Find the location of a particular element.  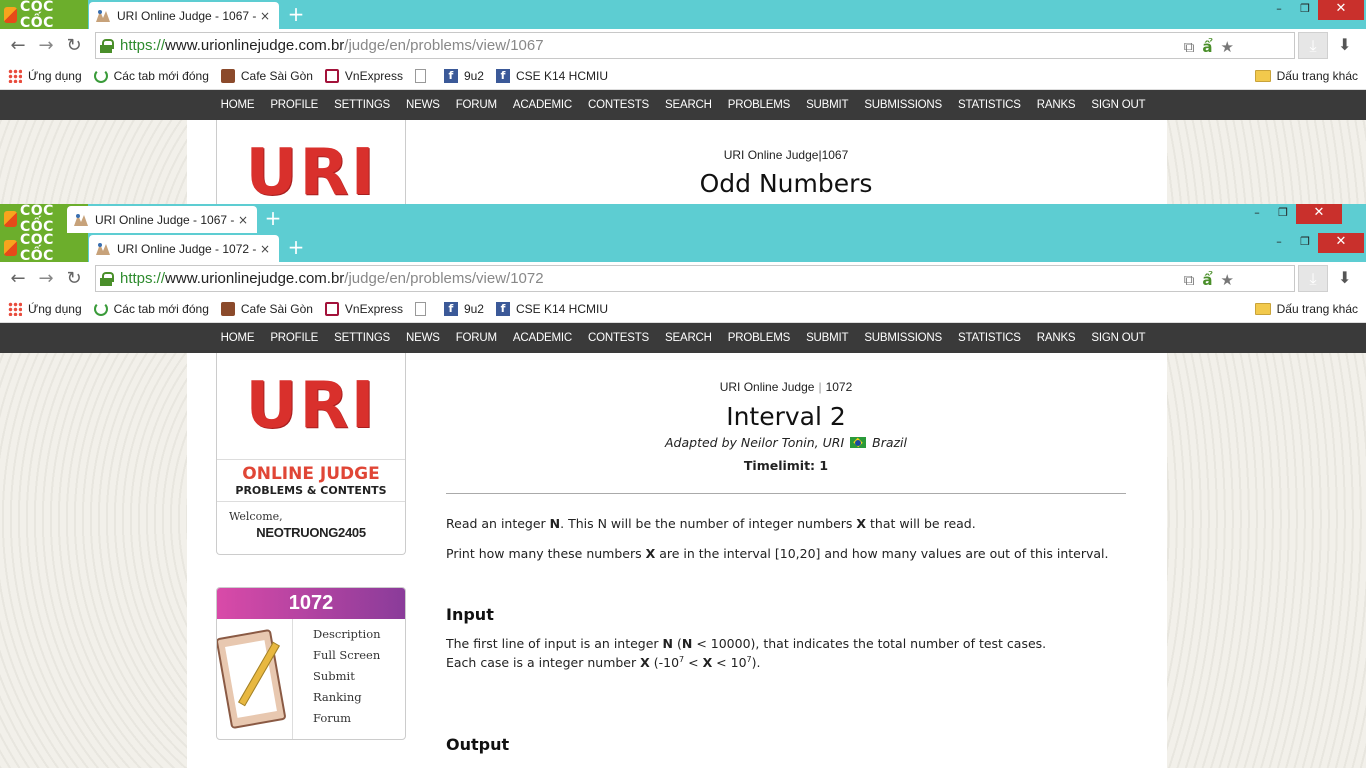

username-link: NEOTRUONG2405 is located at coordinates (311, 532).